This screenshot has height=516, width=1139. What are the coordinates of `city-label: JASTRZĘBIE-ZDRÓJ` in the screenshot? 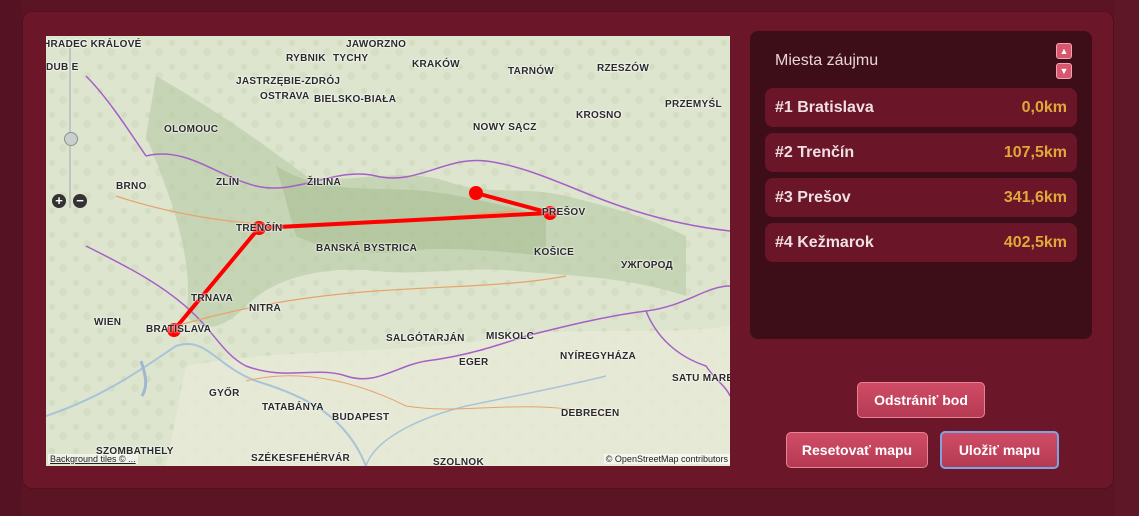 It's located at (288, 81).